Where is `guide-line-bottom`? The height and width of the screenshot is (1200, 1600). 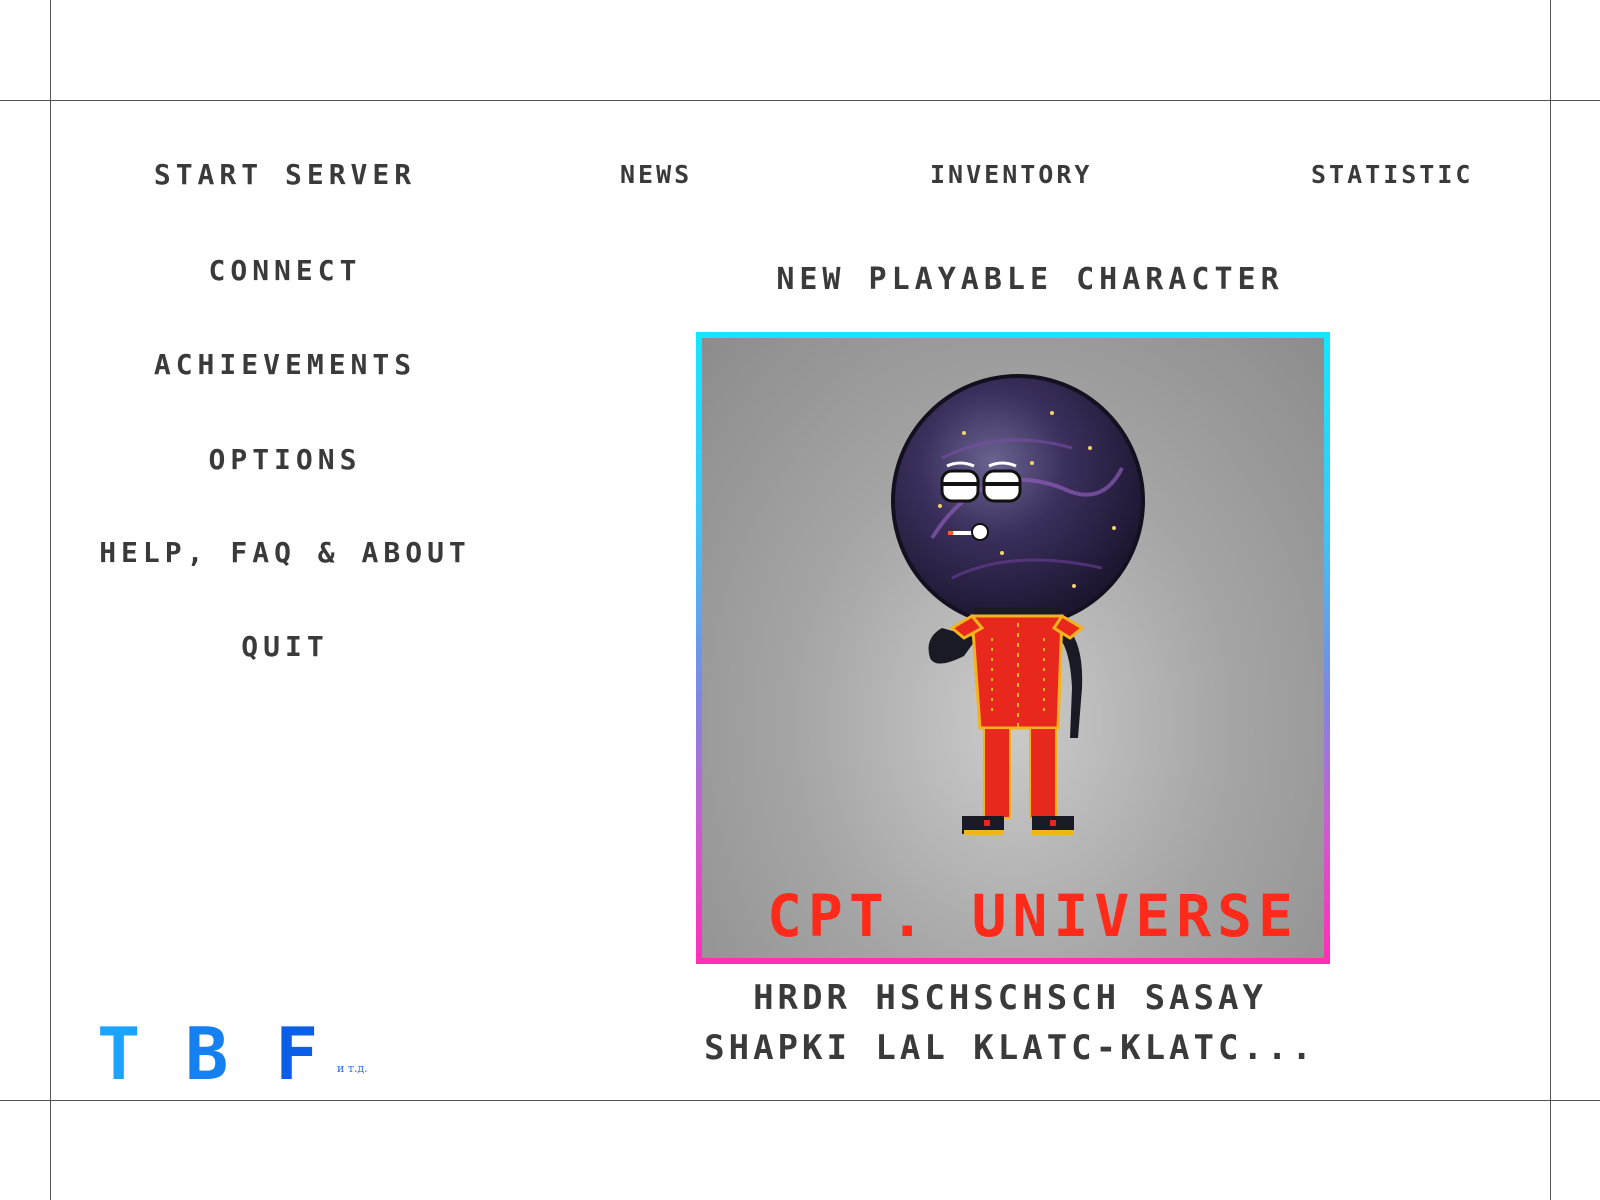 guide-line-bottom is located at coordinates (800, 1100).